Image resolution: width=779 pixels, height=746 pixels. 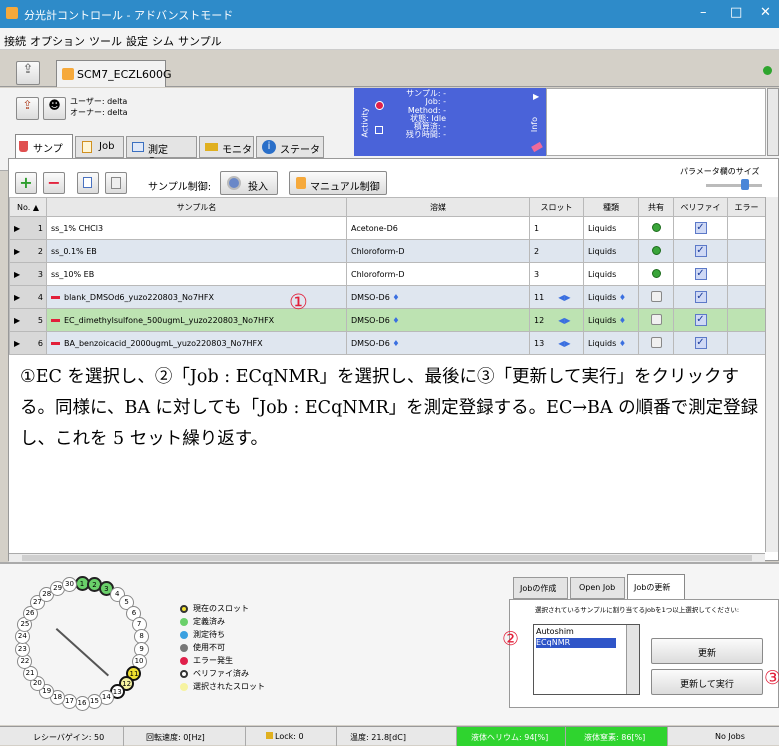 What do you see at coordinates (536, 96) in the screenshot?
I see `info-expand-icon: ▶` at bounding box center [536, 96].